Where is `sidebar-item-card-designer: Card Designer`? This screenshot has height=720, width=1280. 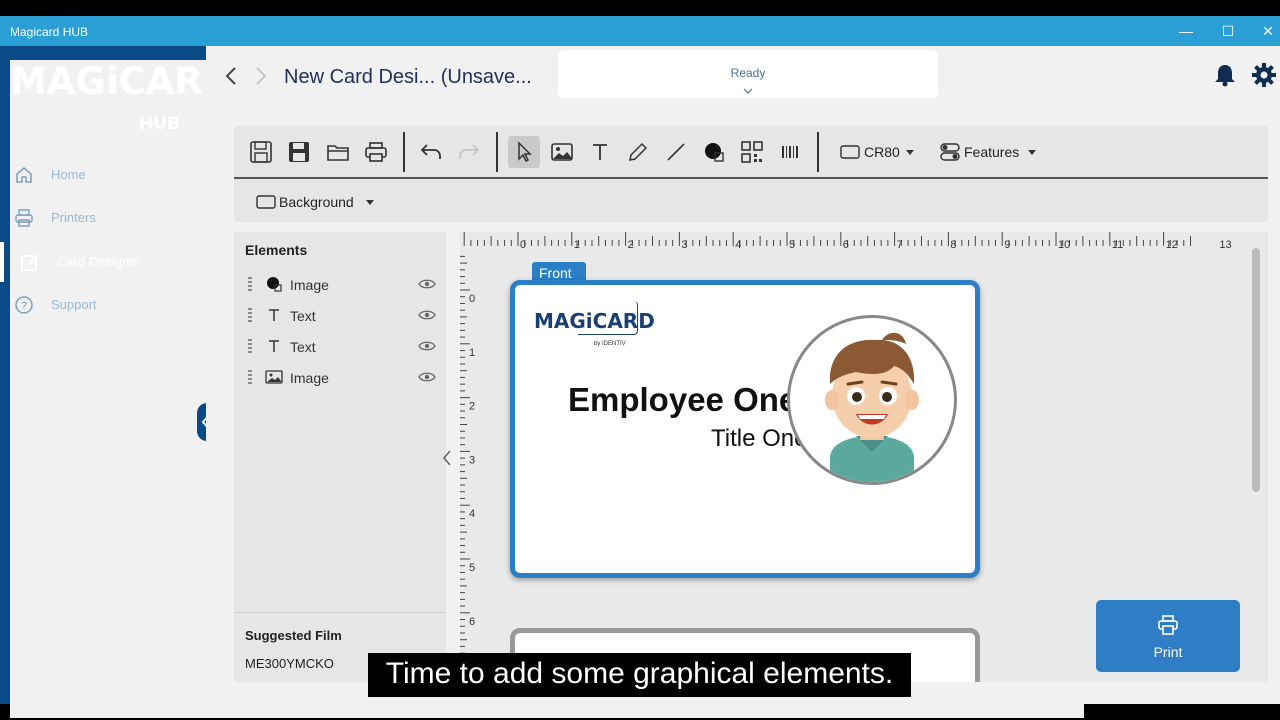 sidebar-item-card-designer: Card Designer is located at coordinates (103, 262).